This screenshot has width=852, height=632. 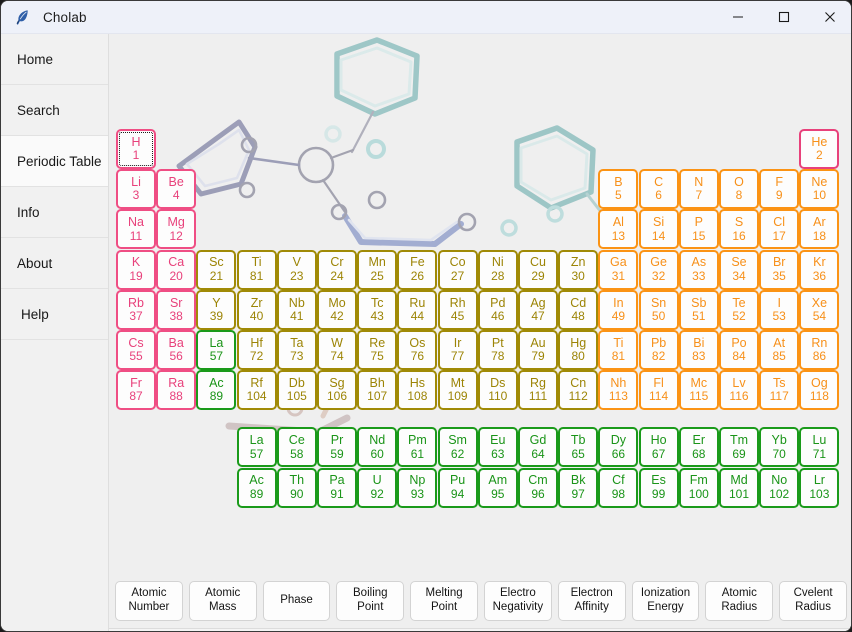 What do you see at coordinates (819, 189) in the screenshot?
I see `element-cell-ne-10: Ne 10` at bounding box center [819, 189].